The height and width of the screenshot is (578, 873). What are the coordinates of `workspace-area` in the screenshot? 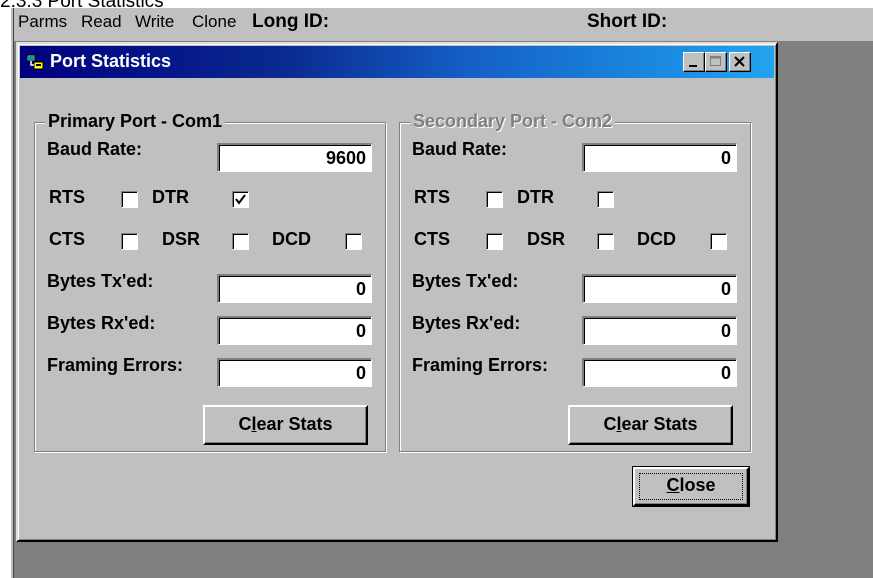 It's located at (443, 560).